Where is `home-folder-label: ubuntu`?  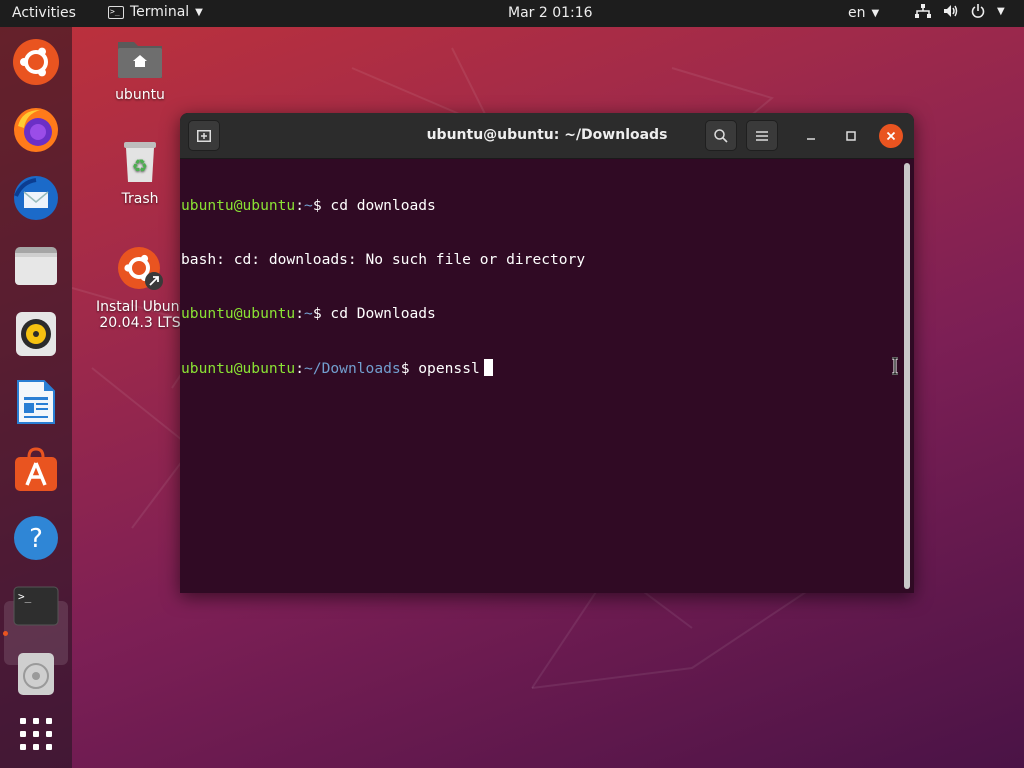 home-folder-label: ubuntu is located at coordinates (140, 95).